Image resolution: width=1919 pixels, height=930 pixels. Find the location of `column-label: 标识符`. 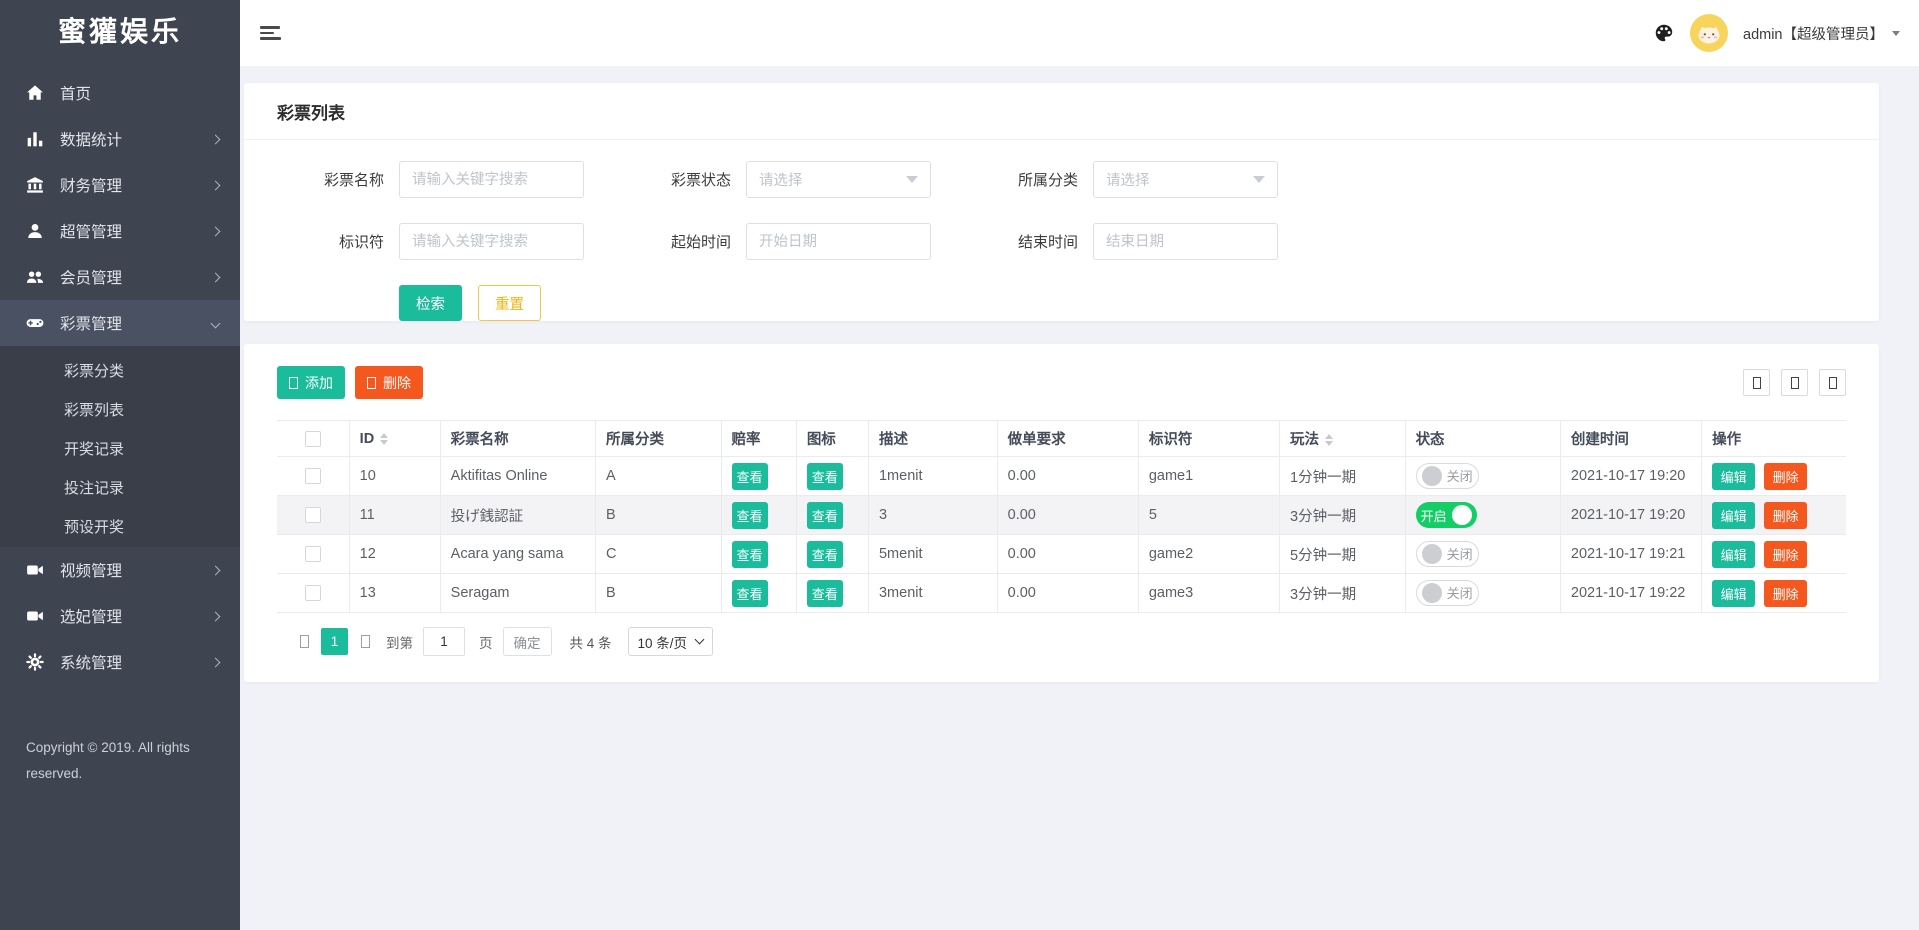

column-label: 标识符 is located at coordinates (1170, 440).